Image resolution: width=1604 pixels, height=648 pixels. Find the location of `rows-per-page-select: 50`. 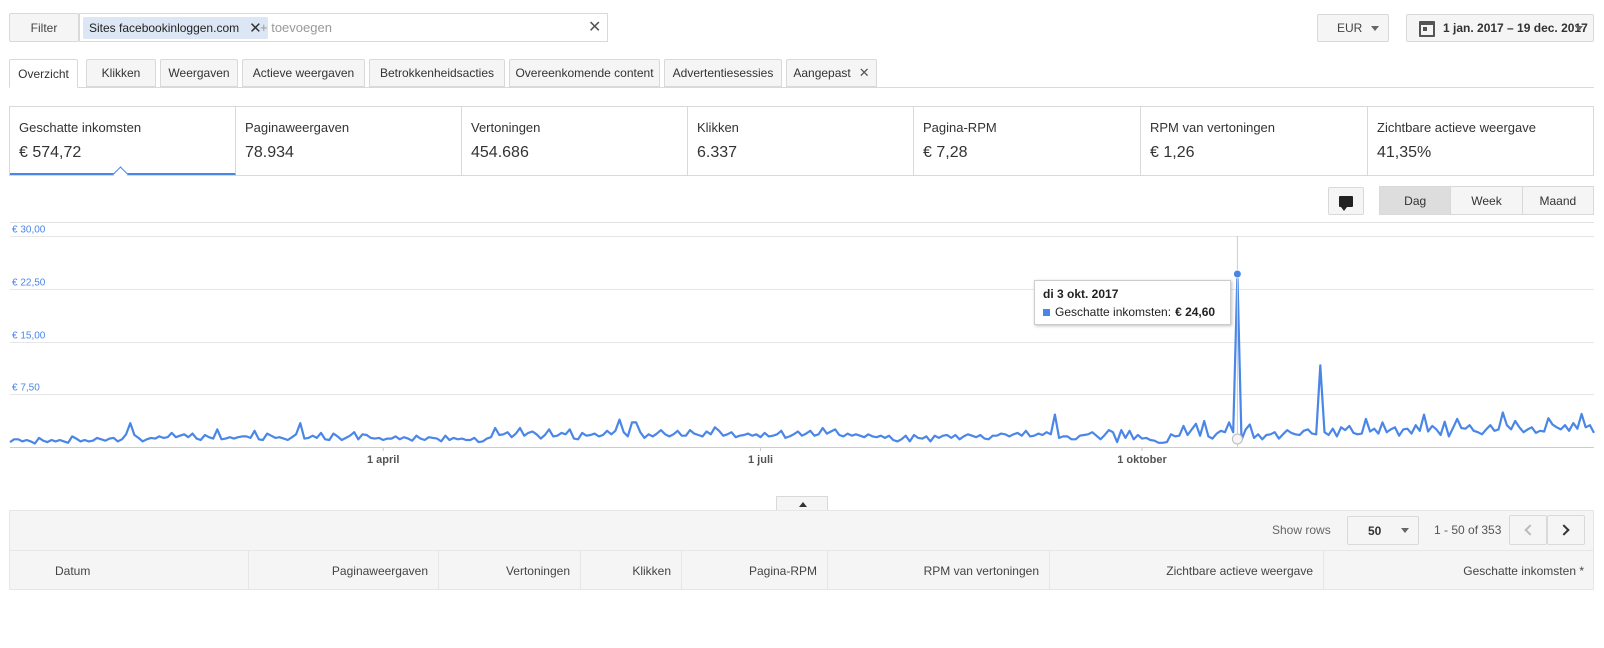

rows-per-page-select: 50 is located at coordinates (1383, 530).